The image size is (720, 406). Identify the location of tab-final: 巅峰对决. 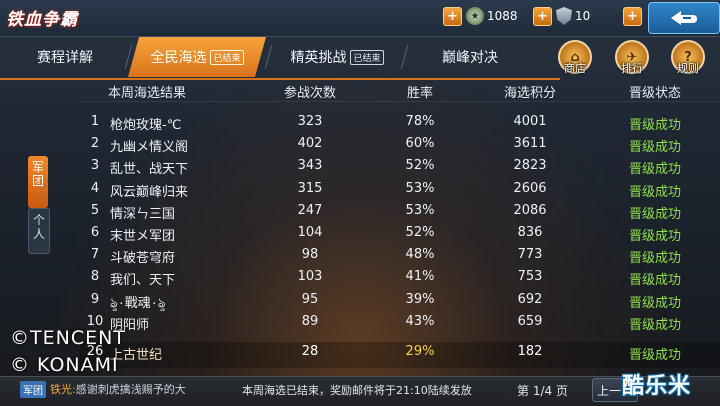
(470, 57).